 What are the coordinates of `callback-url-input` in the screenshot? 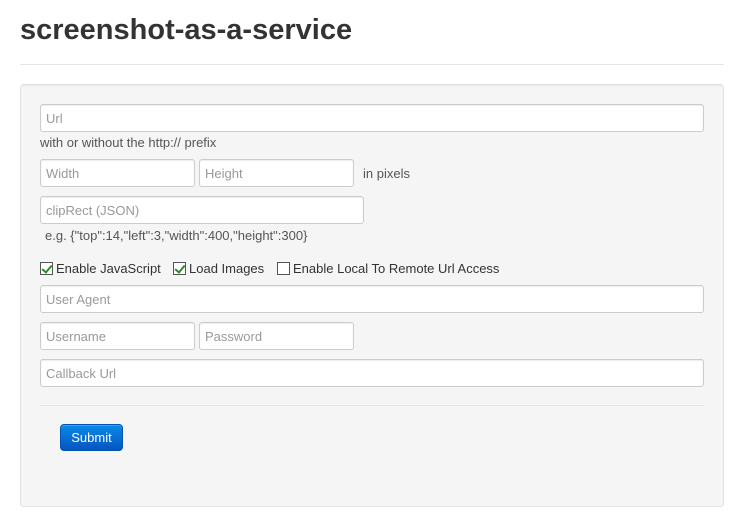 It's located at (372, 373).